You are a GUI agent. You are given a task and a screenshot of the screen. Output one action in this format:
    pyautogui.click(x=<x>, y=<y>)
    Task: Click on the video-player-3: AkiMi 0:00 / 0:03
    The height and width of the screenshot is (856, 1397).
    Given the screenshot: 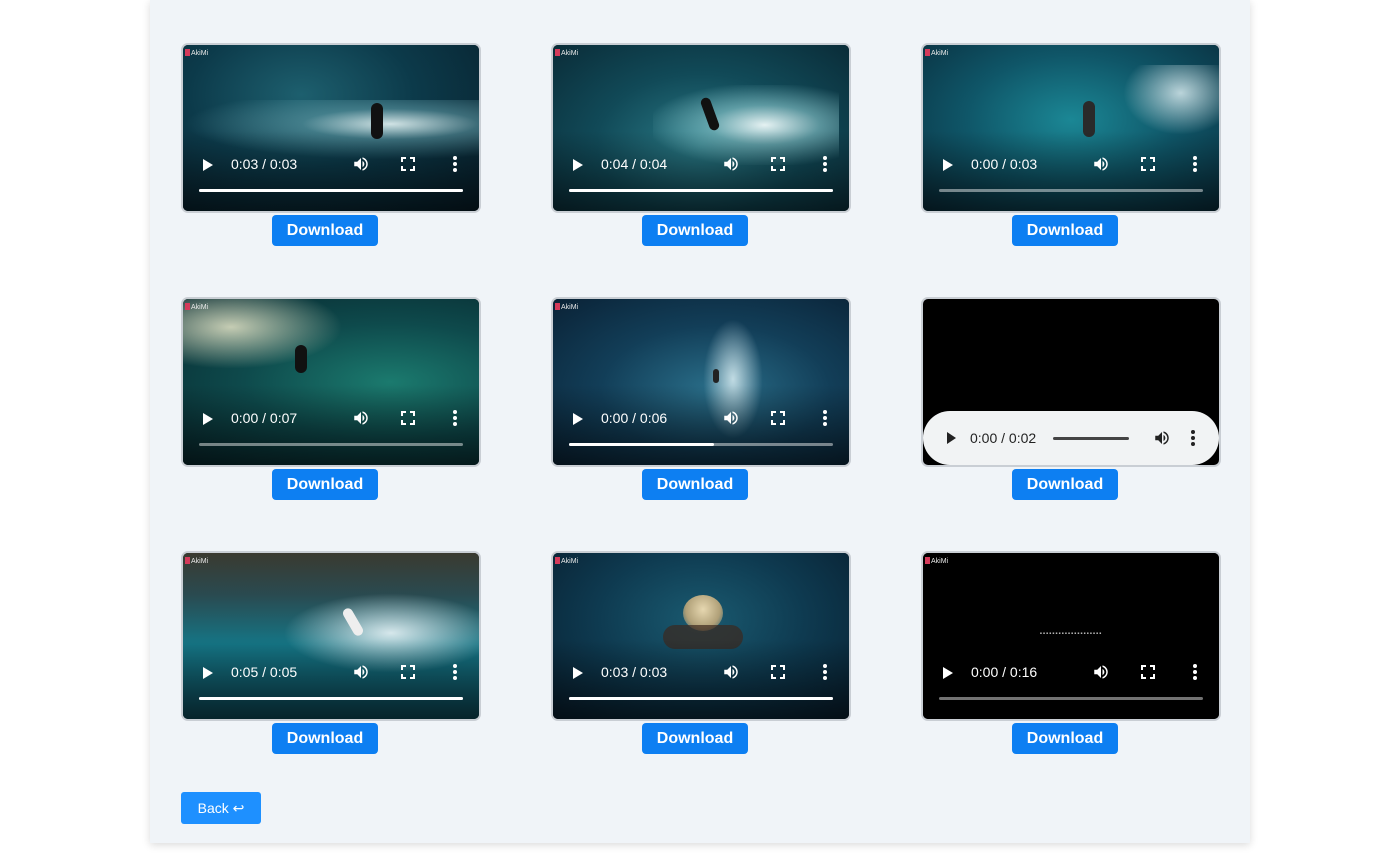 What is the action you would take?
    pyautogui.click(x=1071, y=128)
    